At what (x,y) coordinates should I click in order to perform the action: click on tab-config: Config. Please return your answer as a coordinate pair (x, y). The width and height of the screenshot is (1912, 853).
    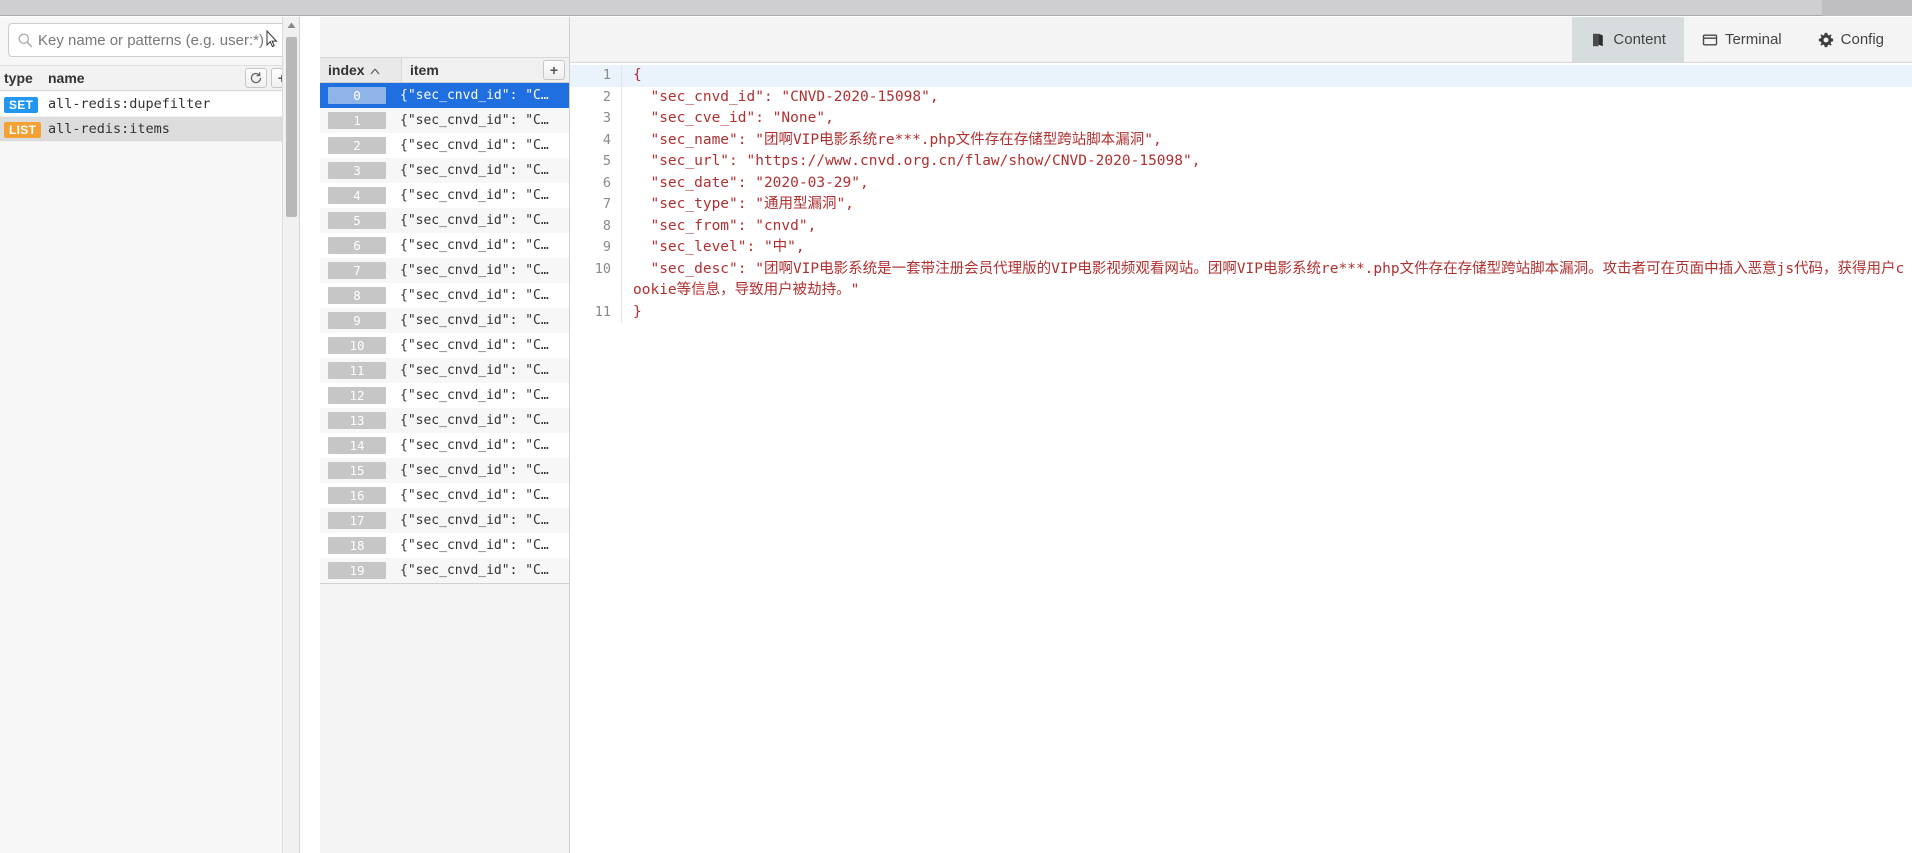
    Looking at the image, I should click on (1851, 39).